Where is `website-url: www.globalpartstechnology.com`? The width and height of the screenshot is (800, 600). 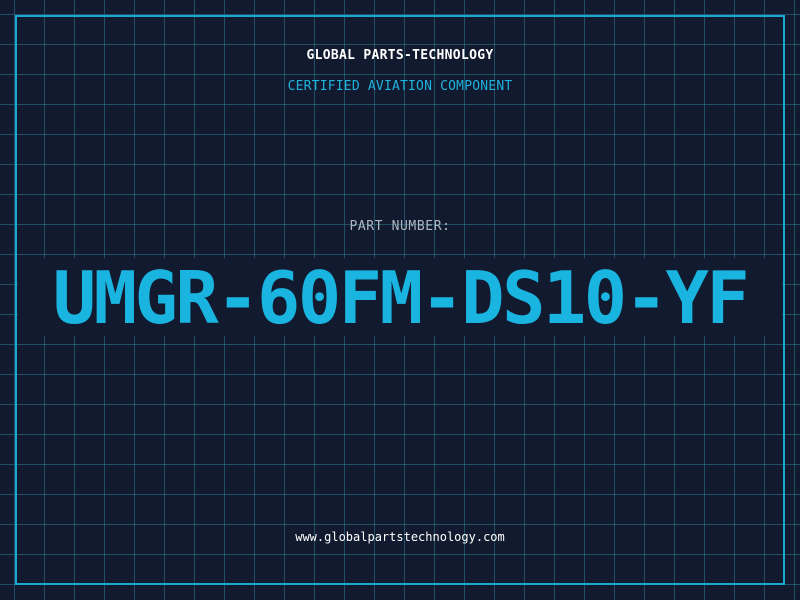 website-url: www.globalpartstechnology.com is located at coordinates (400, 537).